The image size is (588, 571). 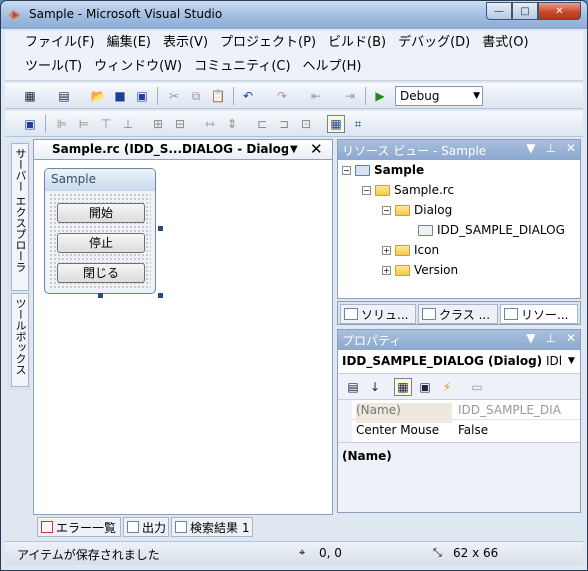 I want to click on messages-icon: ▣, so click(x=425, y=387).